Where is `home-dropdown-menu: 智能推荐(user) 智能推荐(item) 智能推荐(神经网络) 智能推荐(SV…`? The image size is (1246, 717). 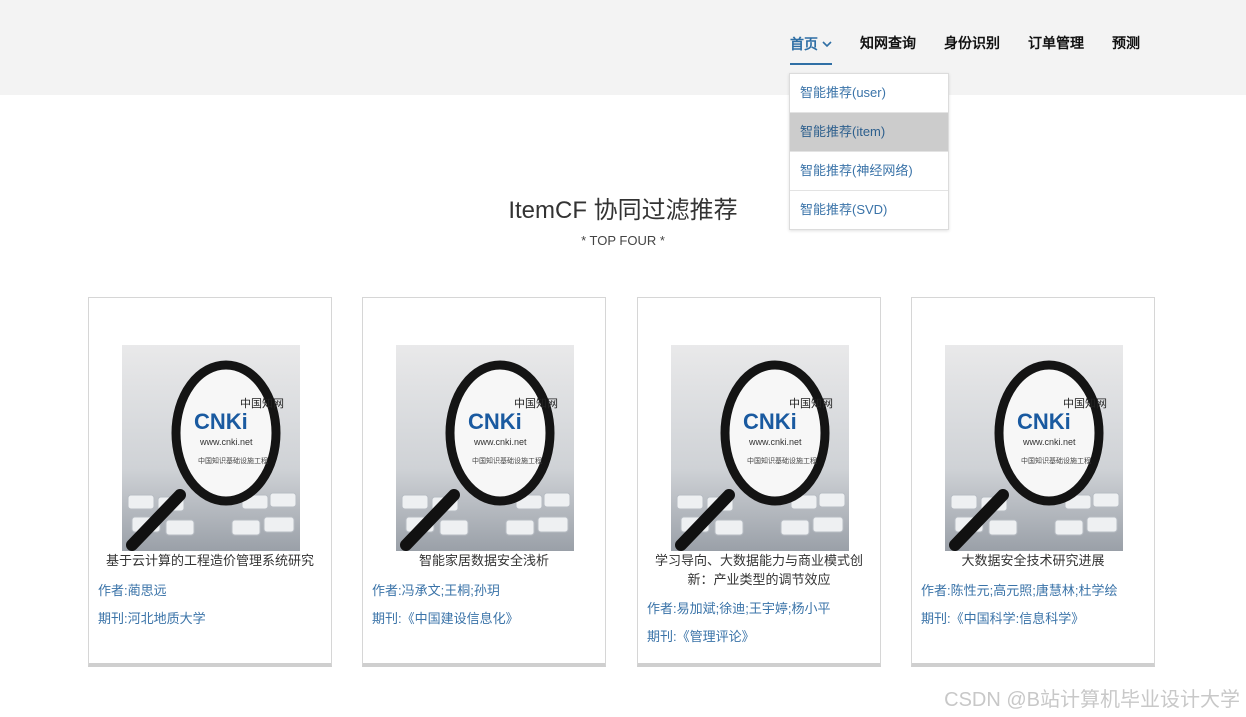 home-dropdown-menu: 智能推荐(user) 智能推荐(item) 智能推荐(神经网络) 智能推荐(SV… is located at coordinates (869, 151).